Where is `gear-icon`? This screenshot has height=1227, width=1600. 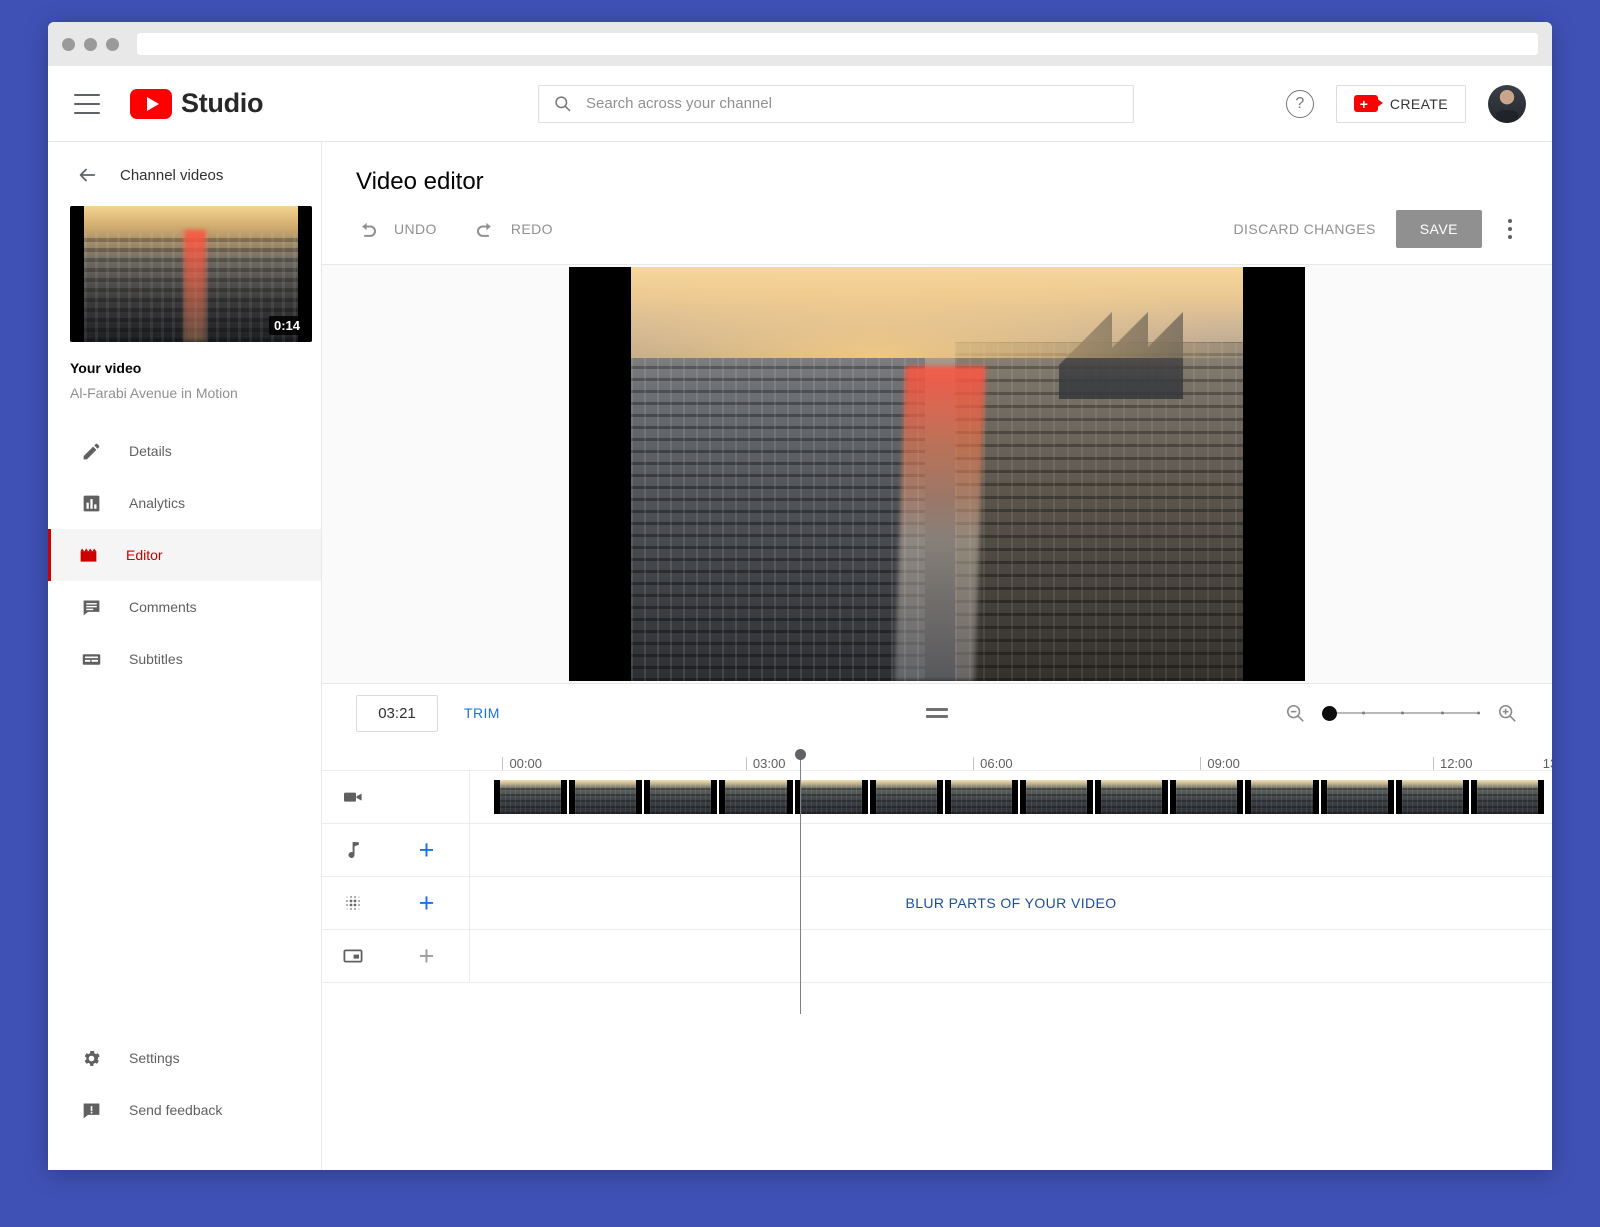 gear-icon is located at coordinates (91, 1058).